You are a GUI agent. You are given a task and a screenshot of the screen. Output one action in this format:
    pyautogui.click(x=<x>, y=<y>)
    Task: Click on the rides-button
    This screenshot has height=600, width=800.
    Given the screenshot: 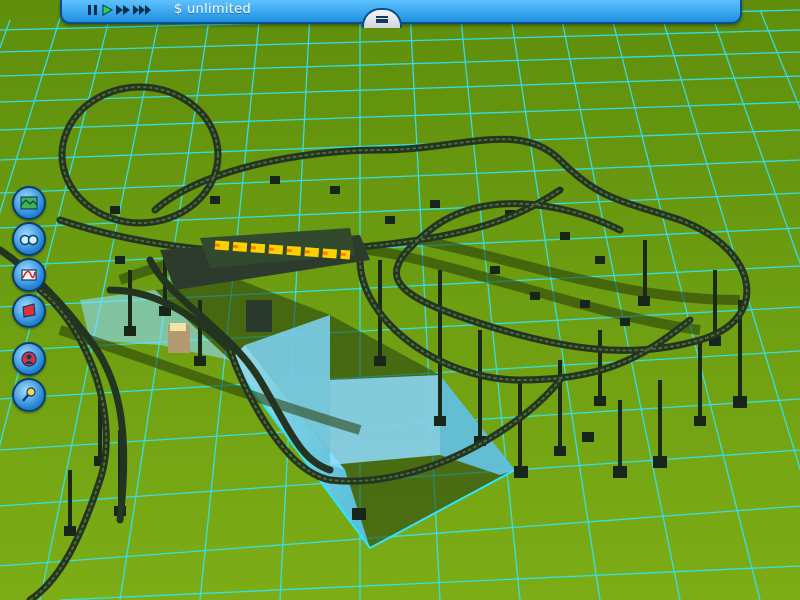 What is the action you would take?
    pyautogui.click(x=29, y=275)
    